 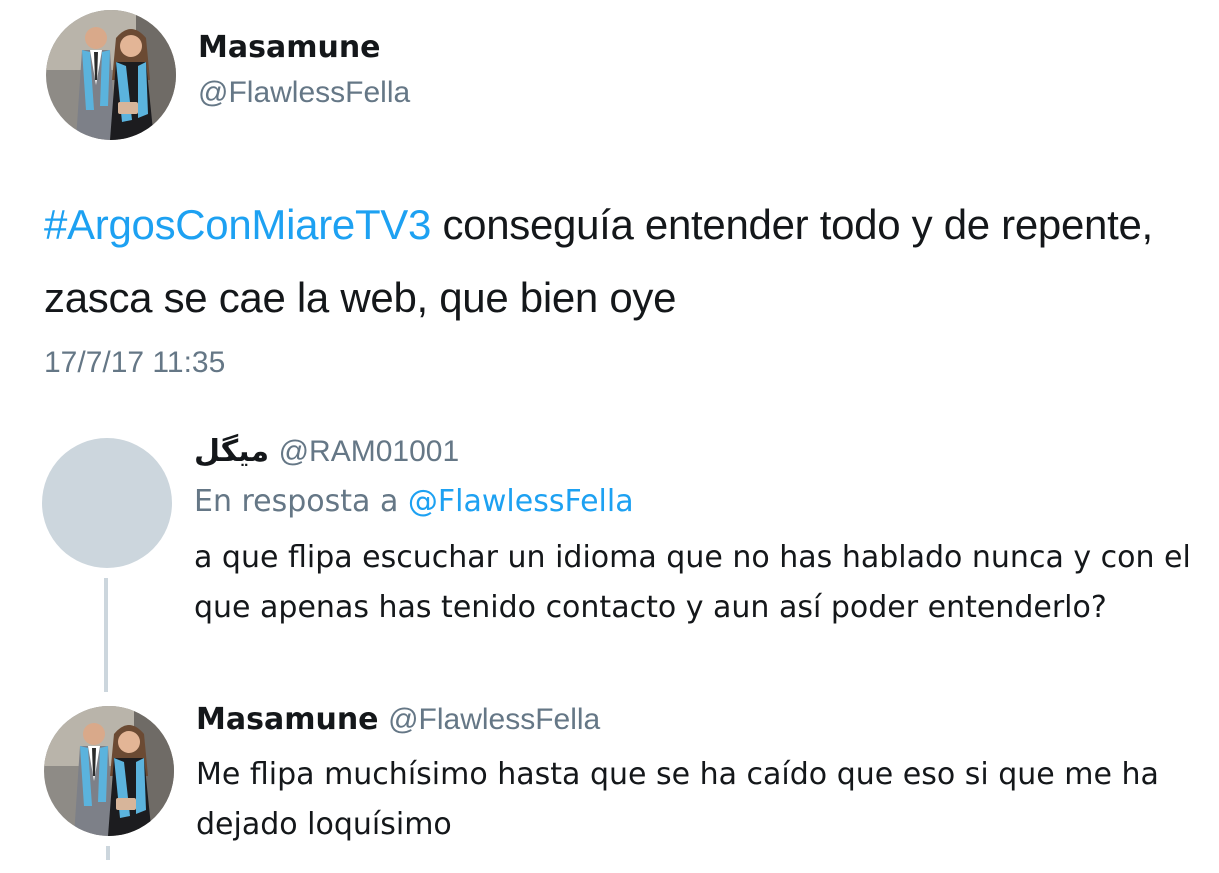 I want to click on reply-header: Masamune @FlawlessFella, so click(x=398, y=719).